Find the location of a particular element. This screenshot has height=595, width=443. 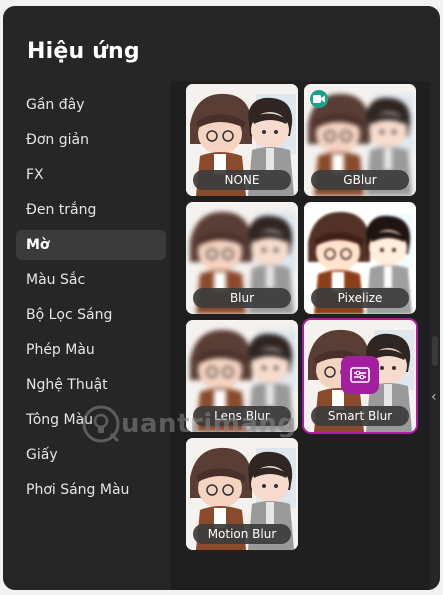

effect-label: Blur is located at coordinates (242, 298).